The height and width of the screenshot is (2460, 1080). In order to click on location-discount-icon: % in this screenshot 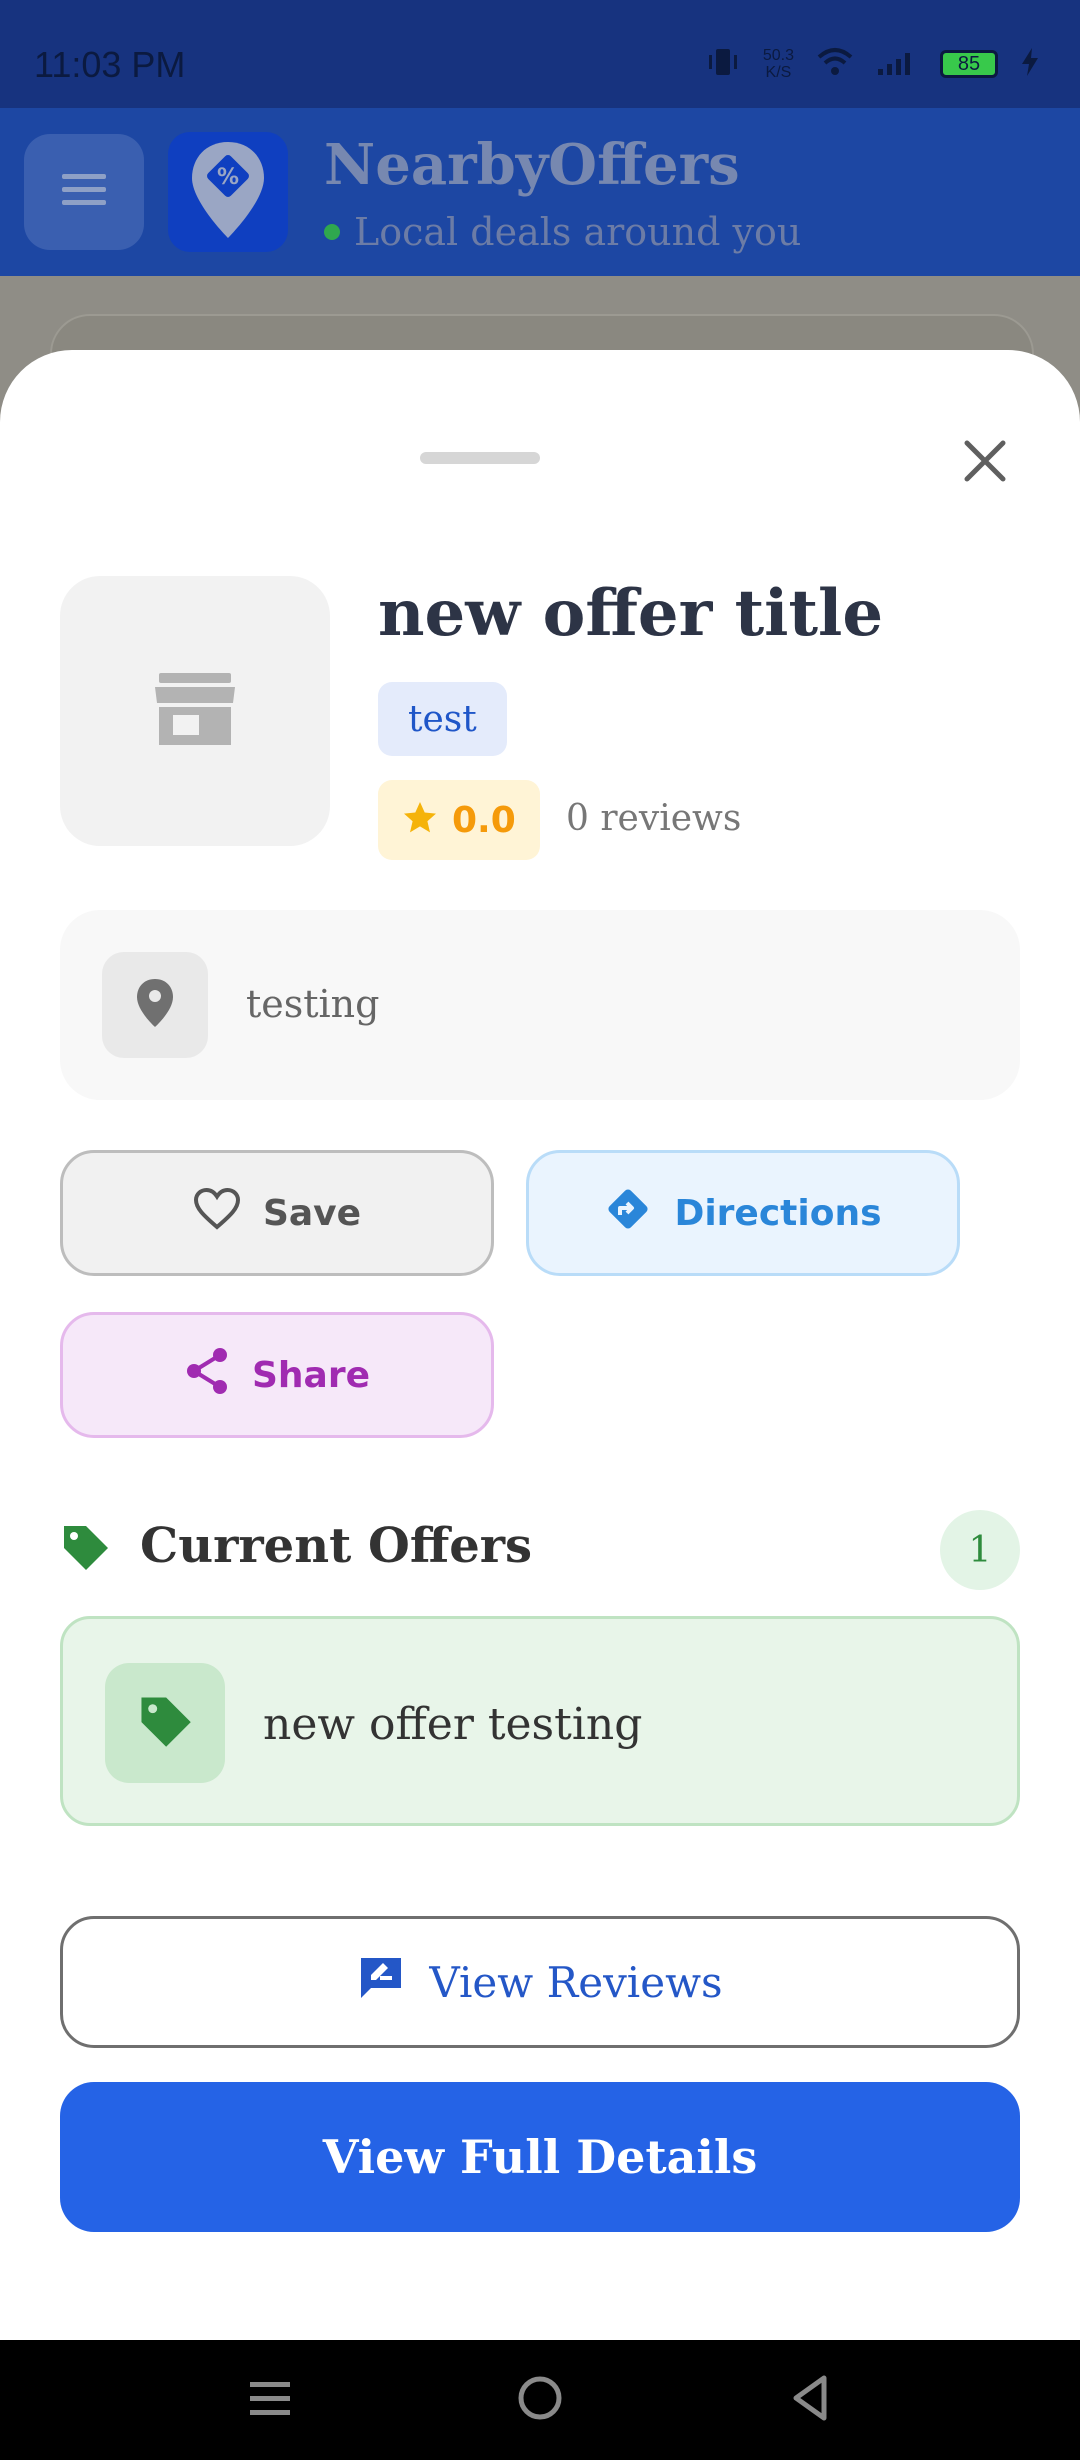, I will do `click(228, 192)`.